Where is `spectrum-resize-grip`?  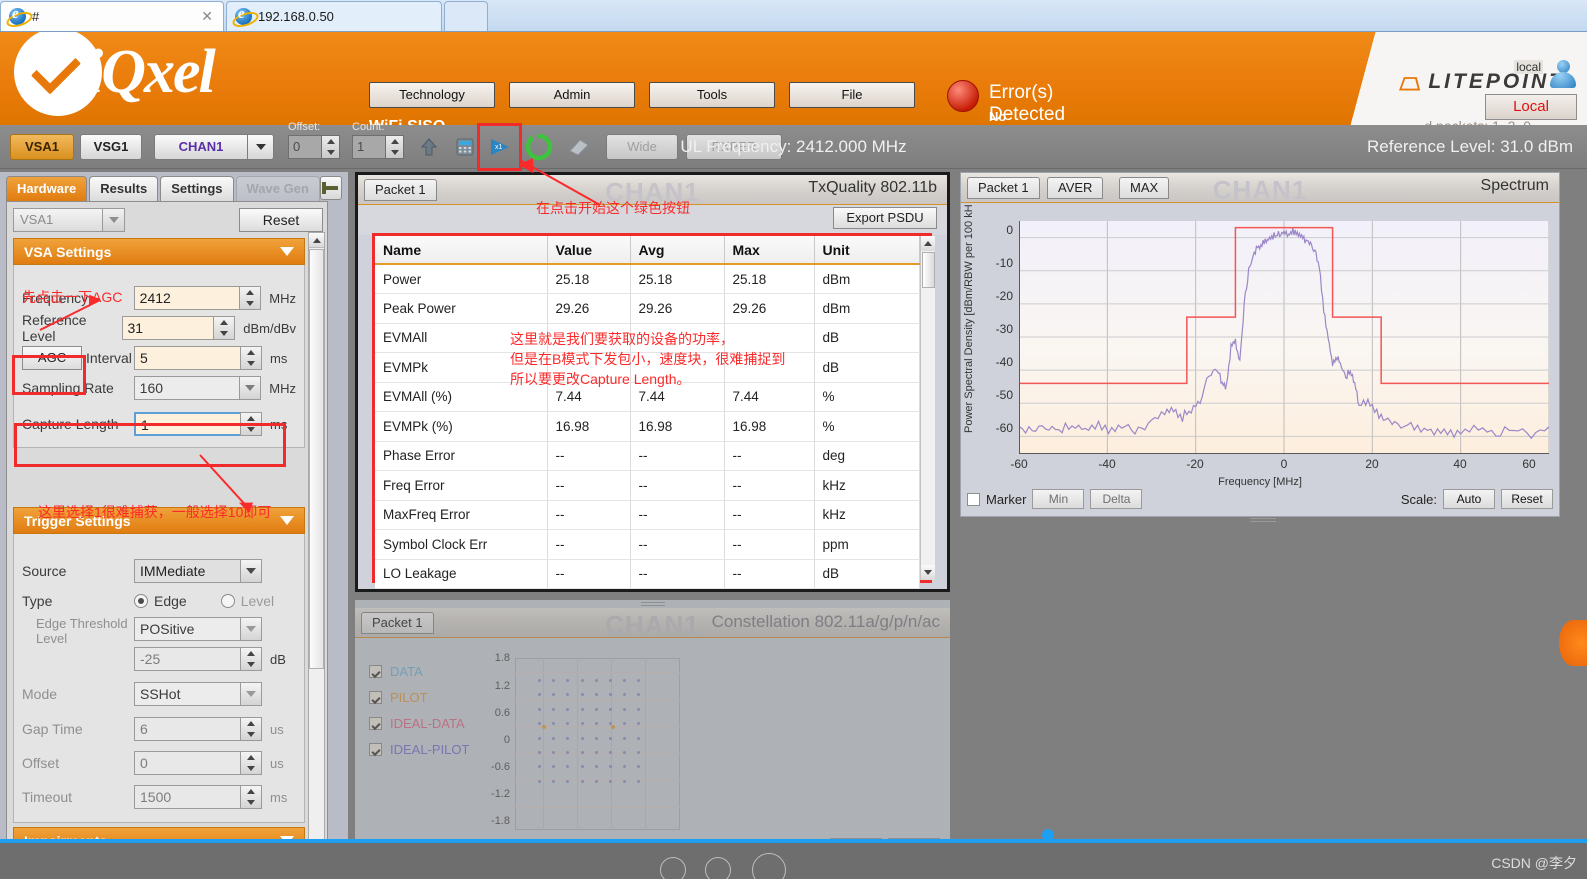
spectrum-resize-grip is located at coordinates (1263, 520).